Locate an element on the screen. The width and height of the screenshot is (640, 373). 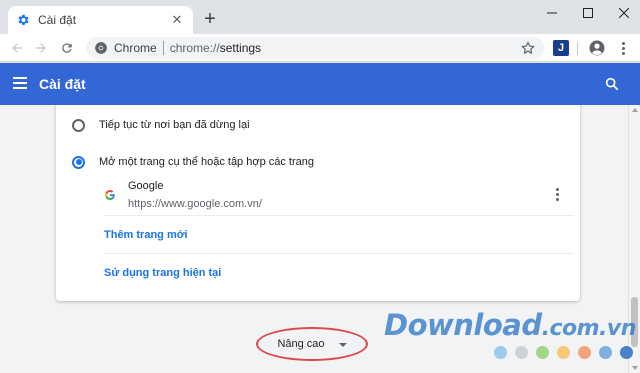
radio-continue: Tiếp tục từ nơi bạn đã dừng lại is located at coordinates (317, 125).